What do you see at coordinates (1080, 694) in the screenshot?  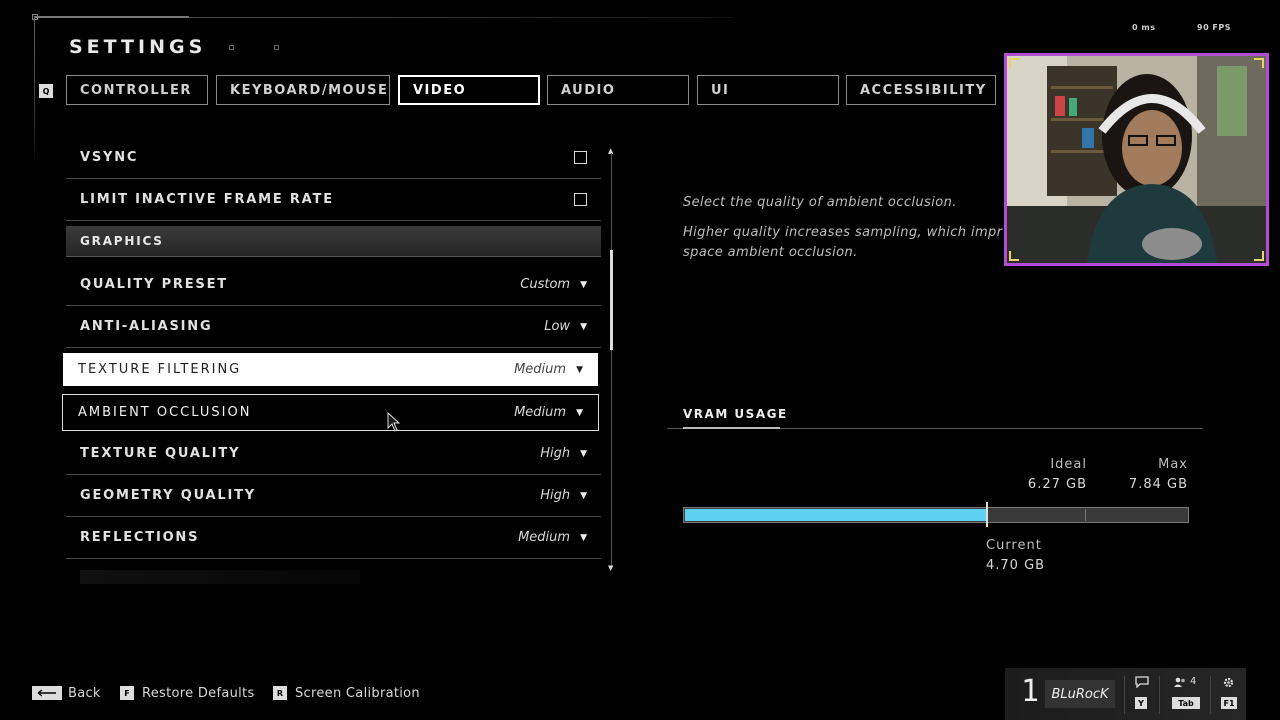 I see `player-gamertag: BLuRocK` at bounding box center [1080, 694].